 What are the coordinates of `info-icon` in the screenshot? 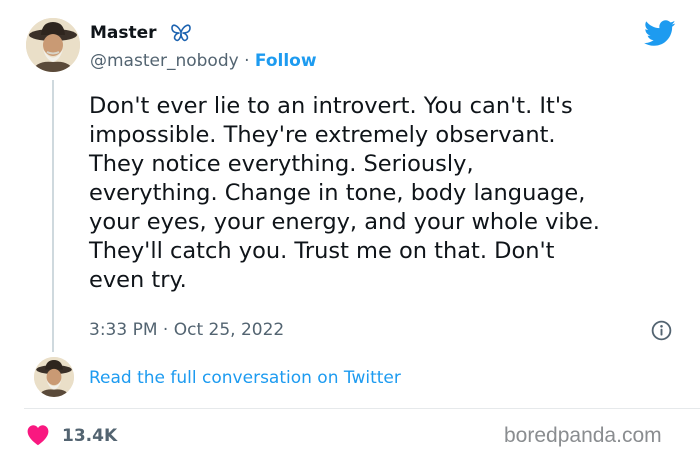 It's located at (661, 330).